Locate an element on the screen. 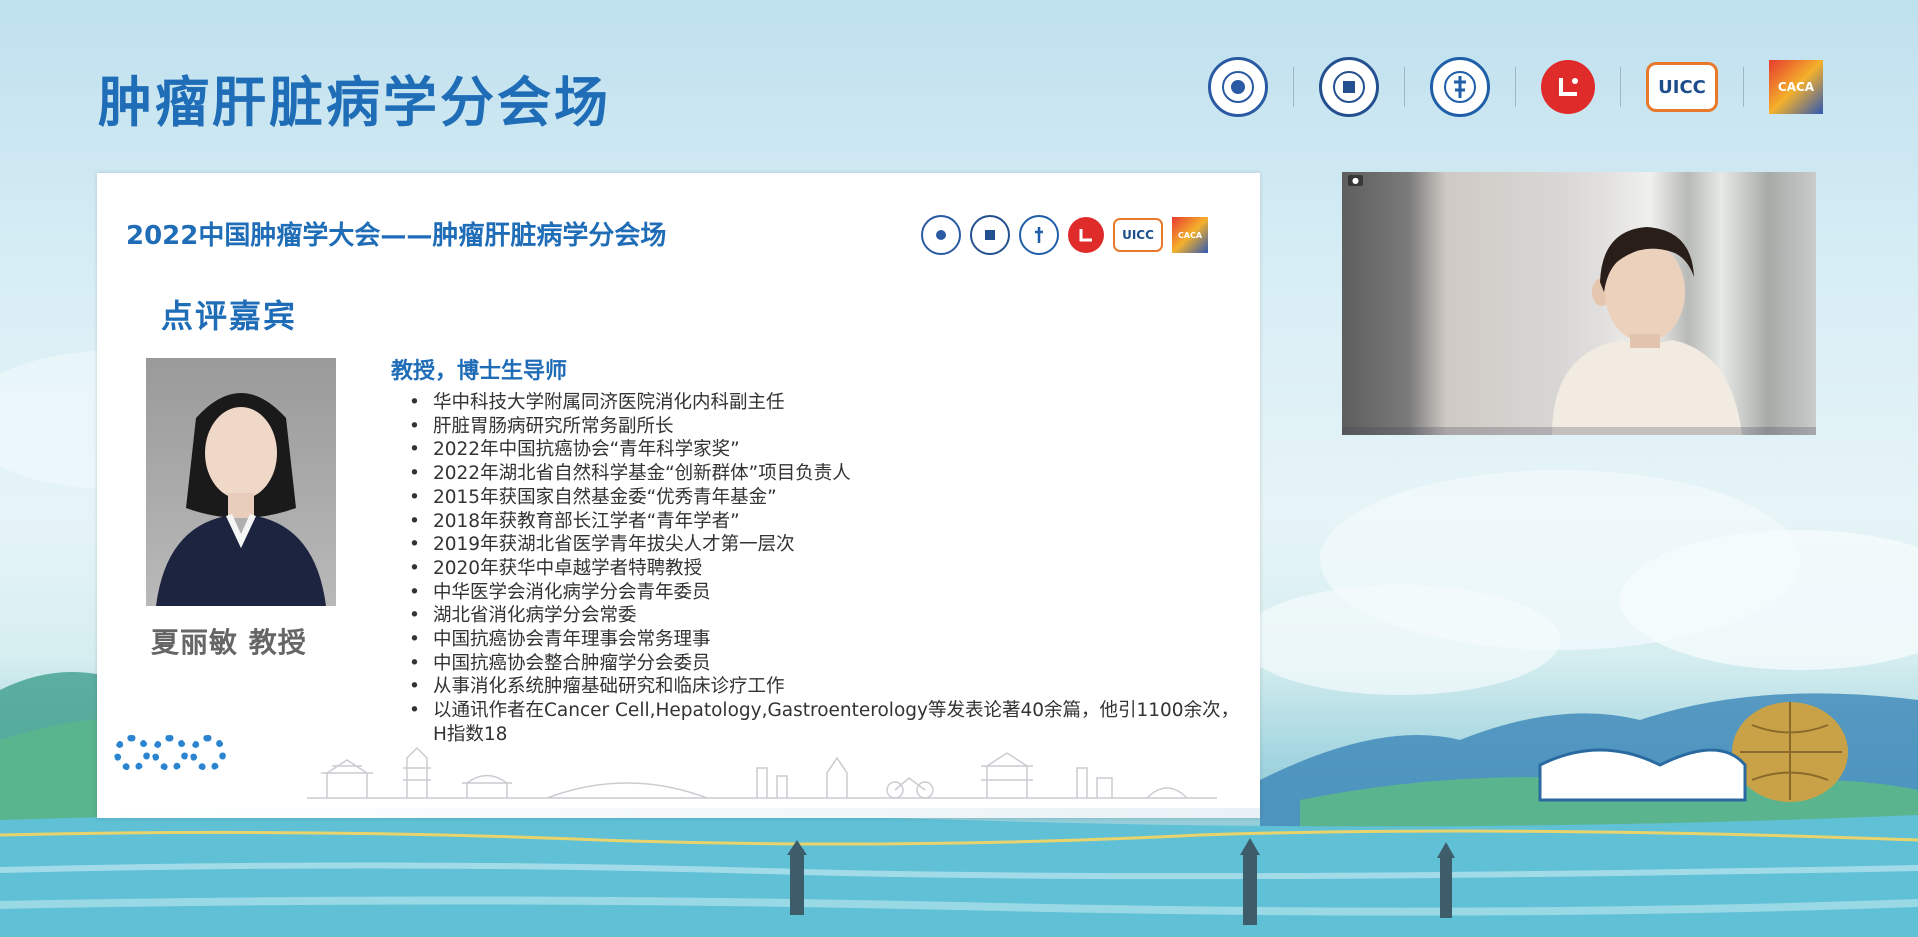 The height and width of the screenshot is (937, 1918). bio-item: 2018年获教育部长江学者“青年学者” is located at coordinates (829, 522).